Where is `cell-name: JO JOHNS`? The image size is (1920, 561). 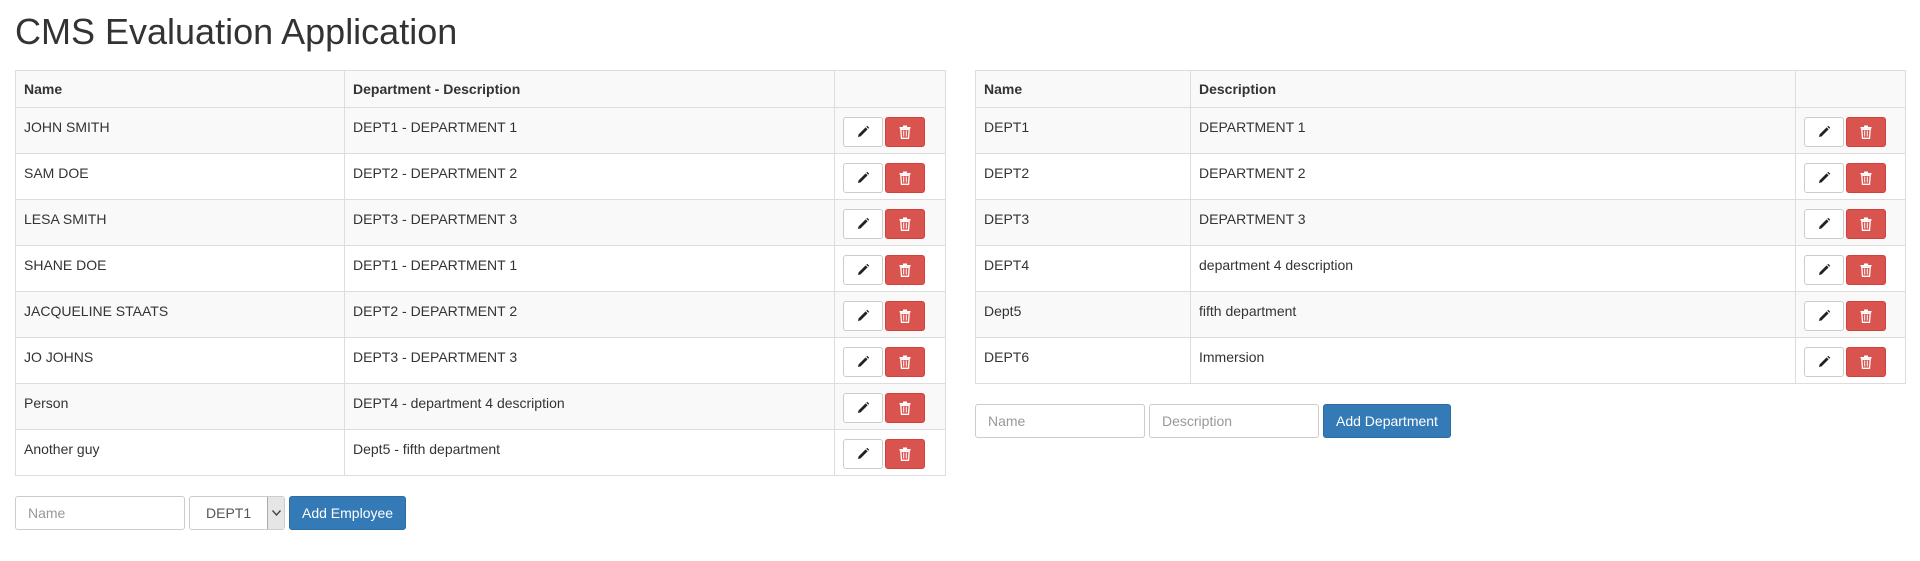
cell-name: JO JOHNS is located at coordinates (180, 360).